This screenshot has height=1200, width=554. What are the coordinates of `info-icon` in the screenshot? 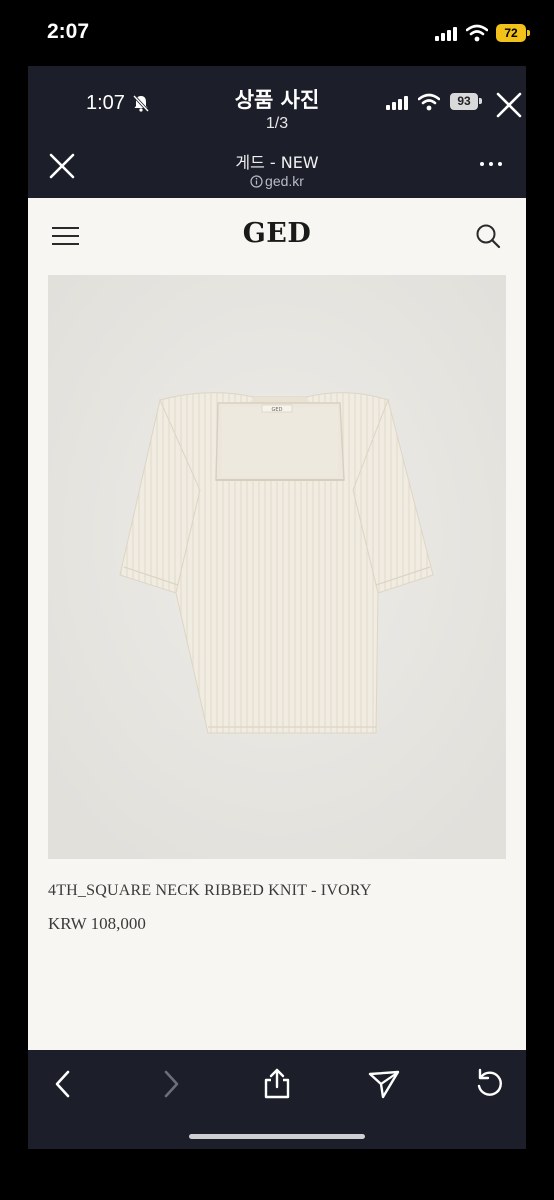 It's located at (256, 181).